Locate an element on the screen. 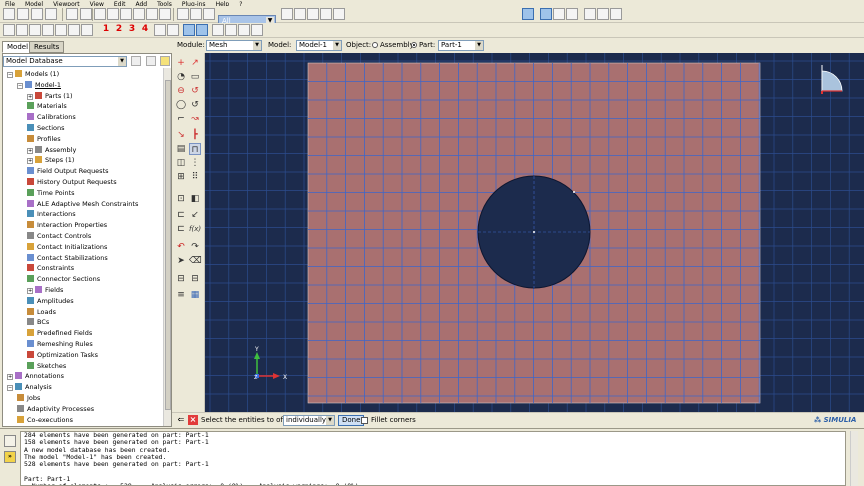  cut-2-icon is located at coordinates (231, 30).